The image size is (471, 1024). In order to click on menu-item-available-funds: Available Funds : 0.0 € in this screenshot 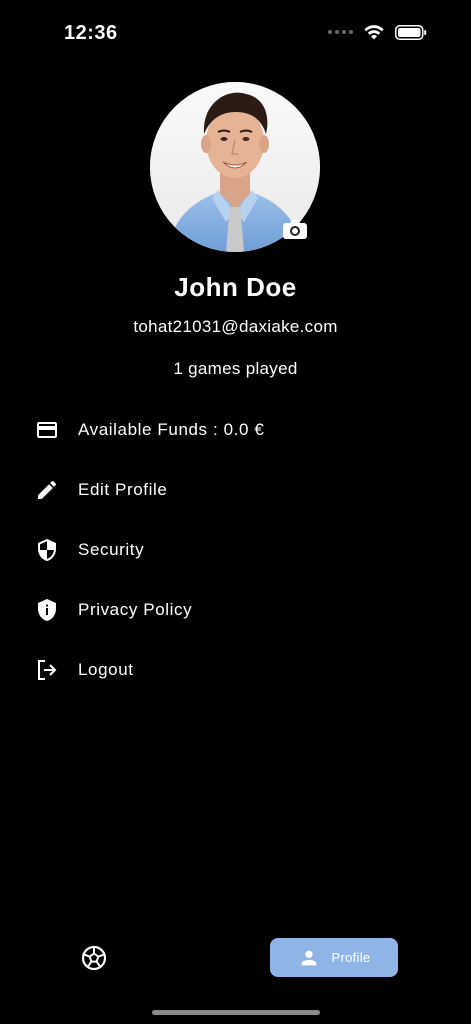, I will do `click(235, 430)`.